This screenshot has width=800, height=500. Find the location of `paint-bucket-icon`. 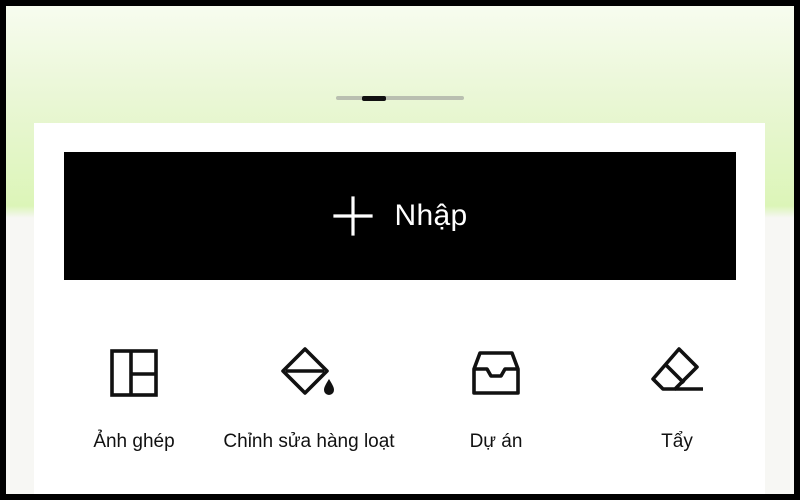

paint-bucket-icon is located at coordinates (307, 371).